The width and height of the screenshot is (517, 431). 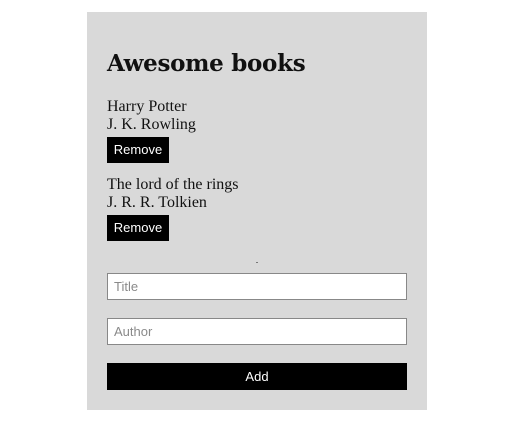 I want to click on book-title: Harry Potter, so click(x=147, y=106).